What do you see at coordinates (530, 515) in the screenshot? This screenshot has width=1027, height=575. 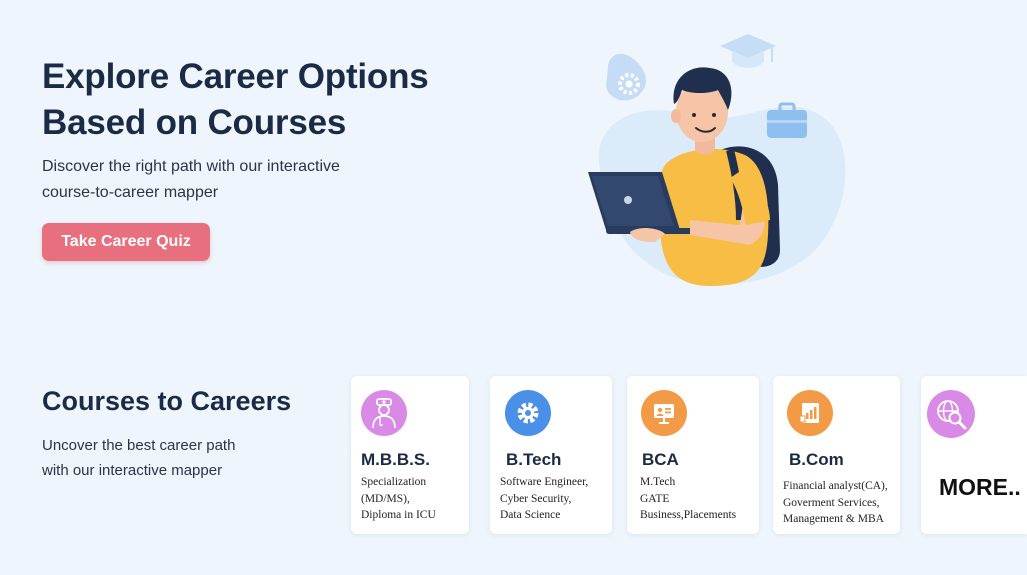 I see `career-line: Data Science` at bounding box center [530, 515].